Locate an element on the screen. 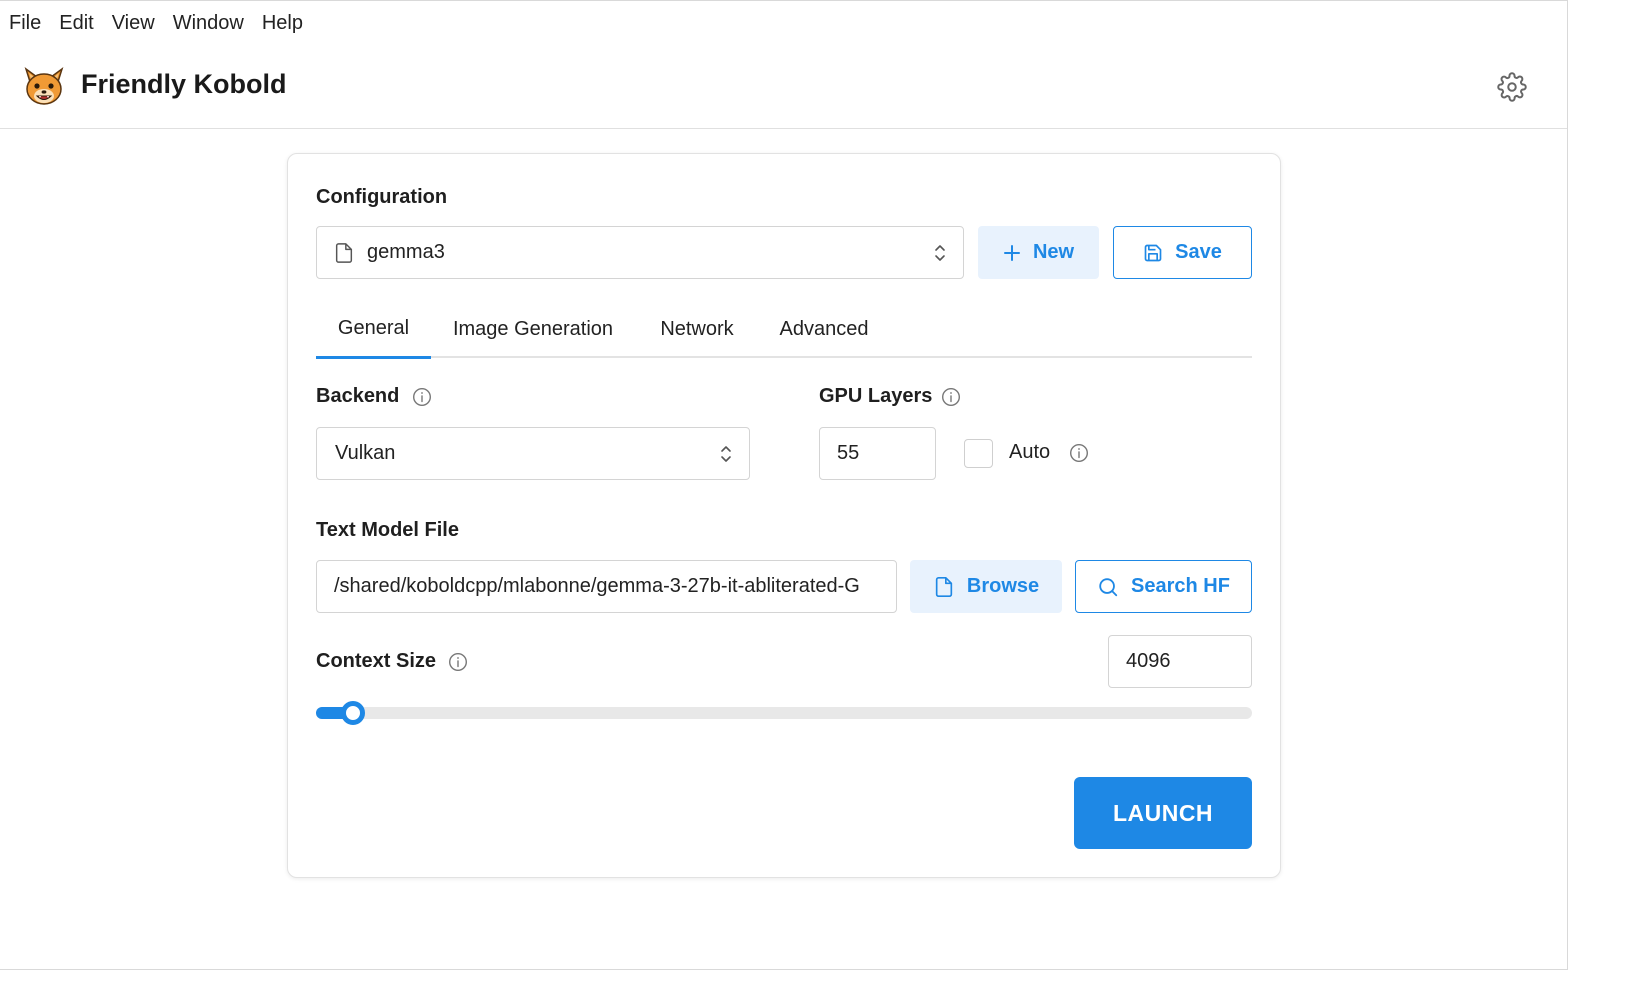 Image resolution: width=1626 pixels, height=1006 pixels. browse-label: Browse is located at coordinates (1003, 586).